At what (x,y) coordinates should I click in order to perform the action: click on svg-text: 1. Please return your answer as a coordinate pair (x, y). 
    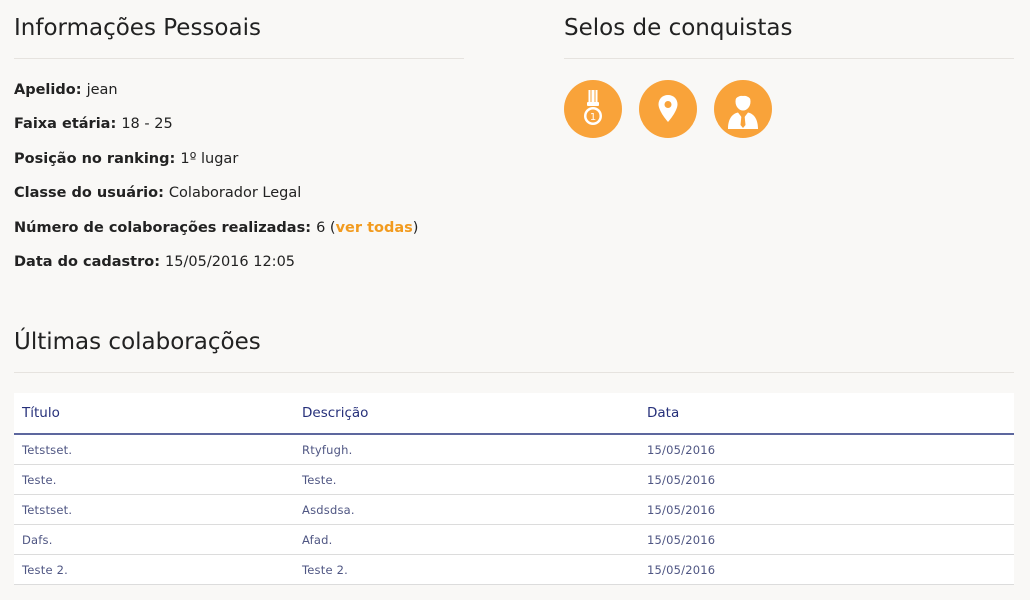
    Looking at the image, I should click on (593, 117).